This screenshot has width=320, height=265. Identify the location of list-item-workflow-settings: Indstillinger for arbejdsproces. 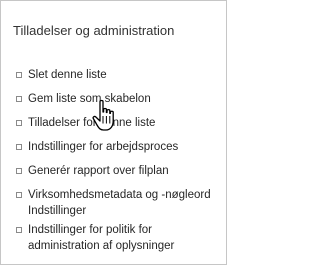
(97, 147).